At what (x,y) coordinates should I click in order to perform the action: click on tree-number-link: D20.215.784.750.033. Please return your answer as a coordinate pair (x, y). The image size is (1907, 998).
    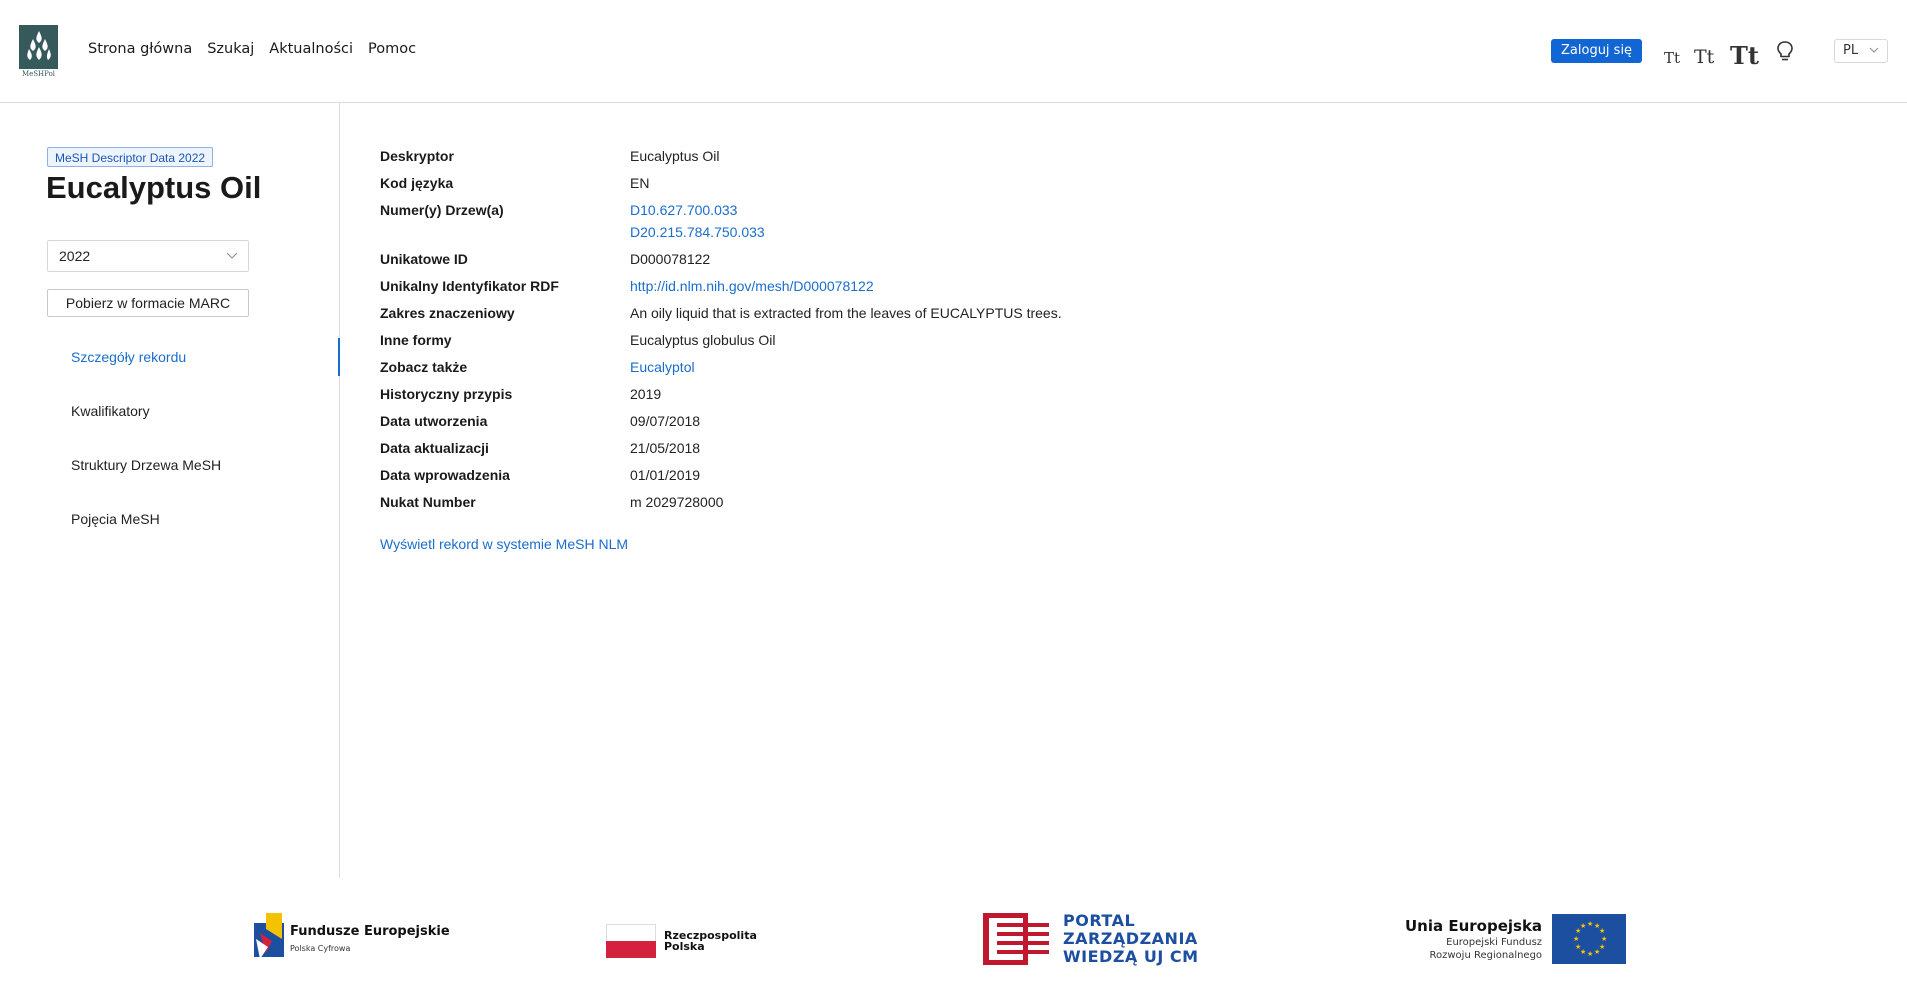
    Looking at the image, I should click on (697, 232).